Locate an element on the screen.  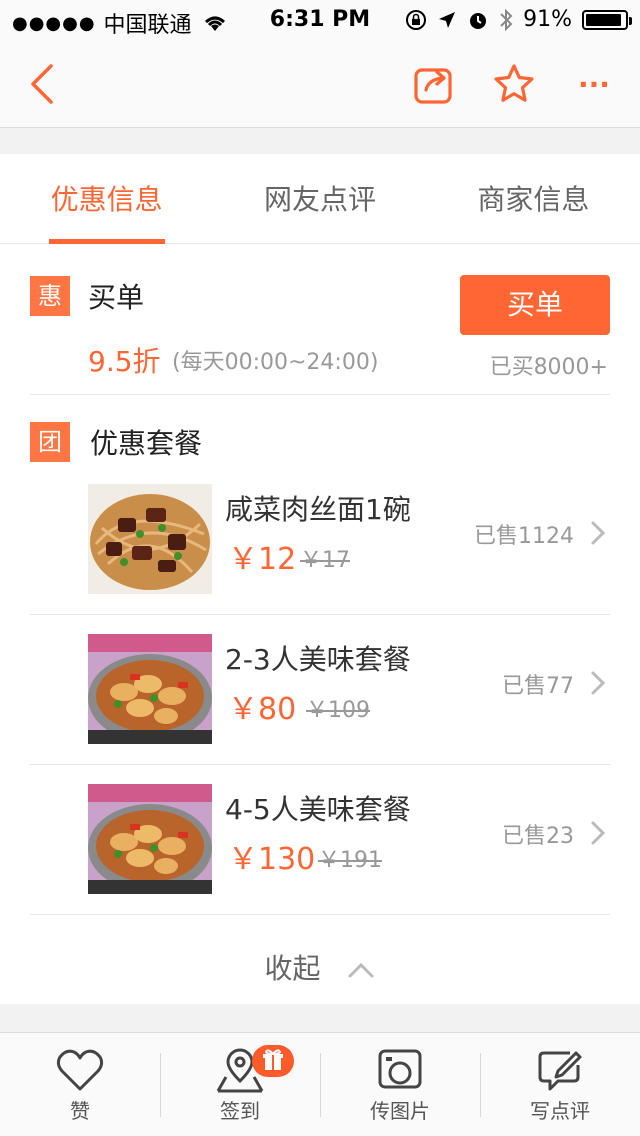
write-review-button: 写点评 is located at coordinates (560, 1084).